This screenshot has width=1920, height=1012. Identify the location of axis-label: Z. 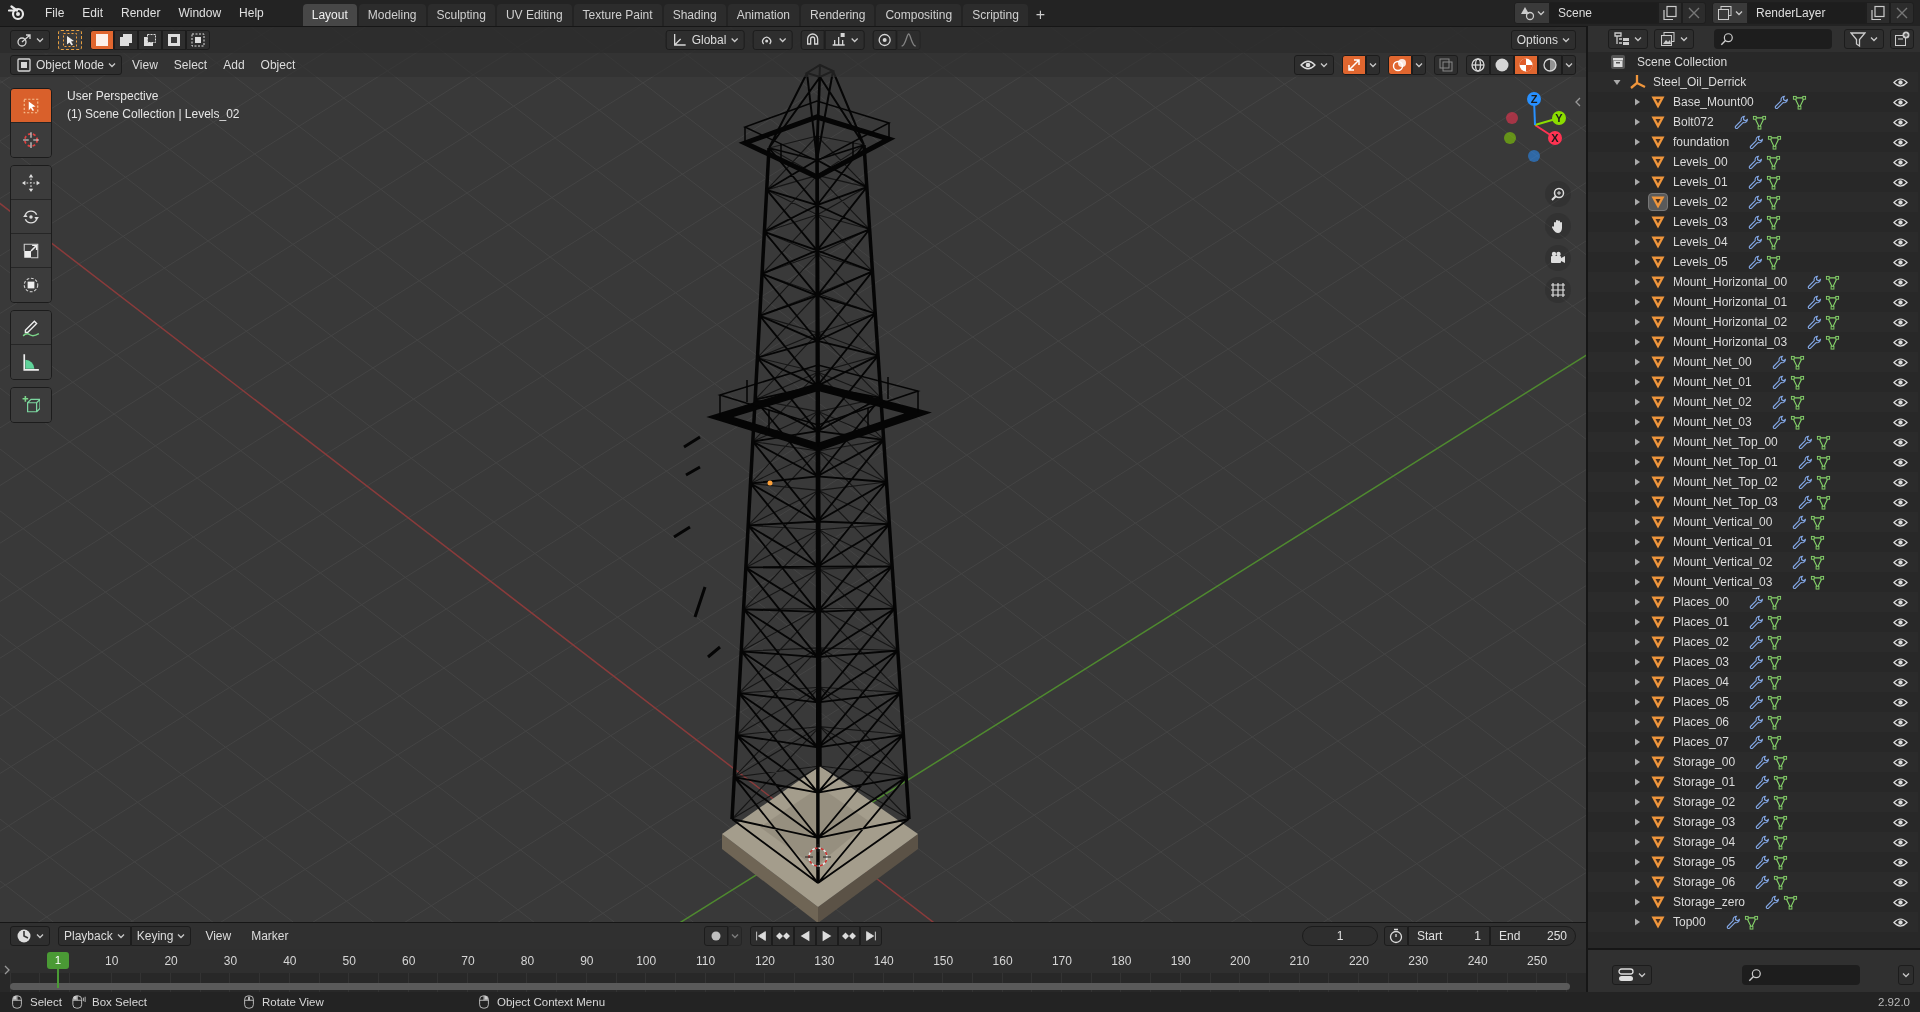
(1534, 99).